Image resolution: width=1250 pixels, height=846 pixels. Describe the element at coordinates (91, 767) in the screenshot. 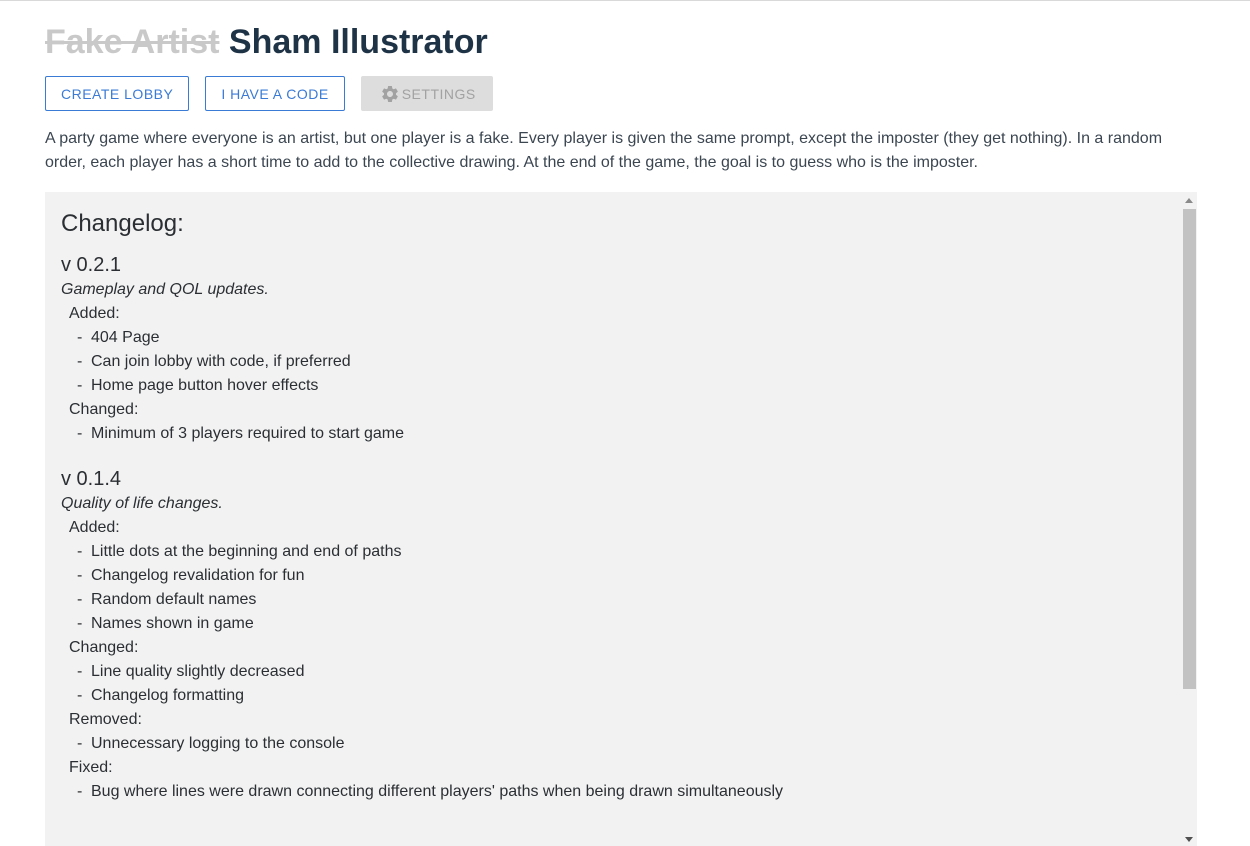

I see `group-label: Fixed:` at that location.